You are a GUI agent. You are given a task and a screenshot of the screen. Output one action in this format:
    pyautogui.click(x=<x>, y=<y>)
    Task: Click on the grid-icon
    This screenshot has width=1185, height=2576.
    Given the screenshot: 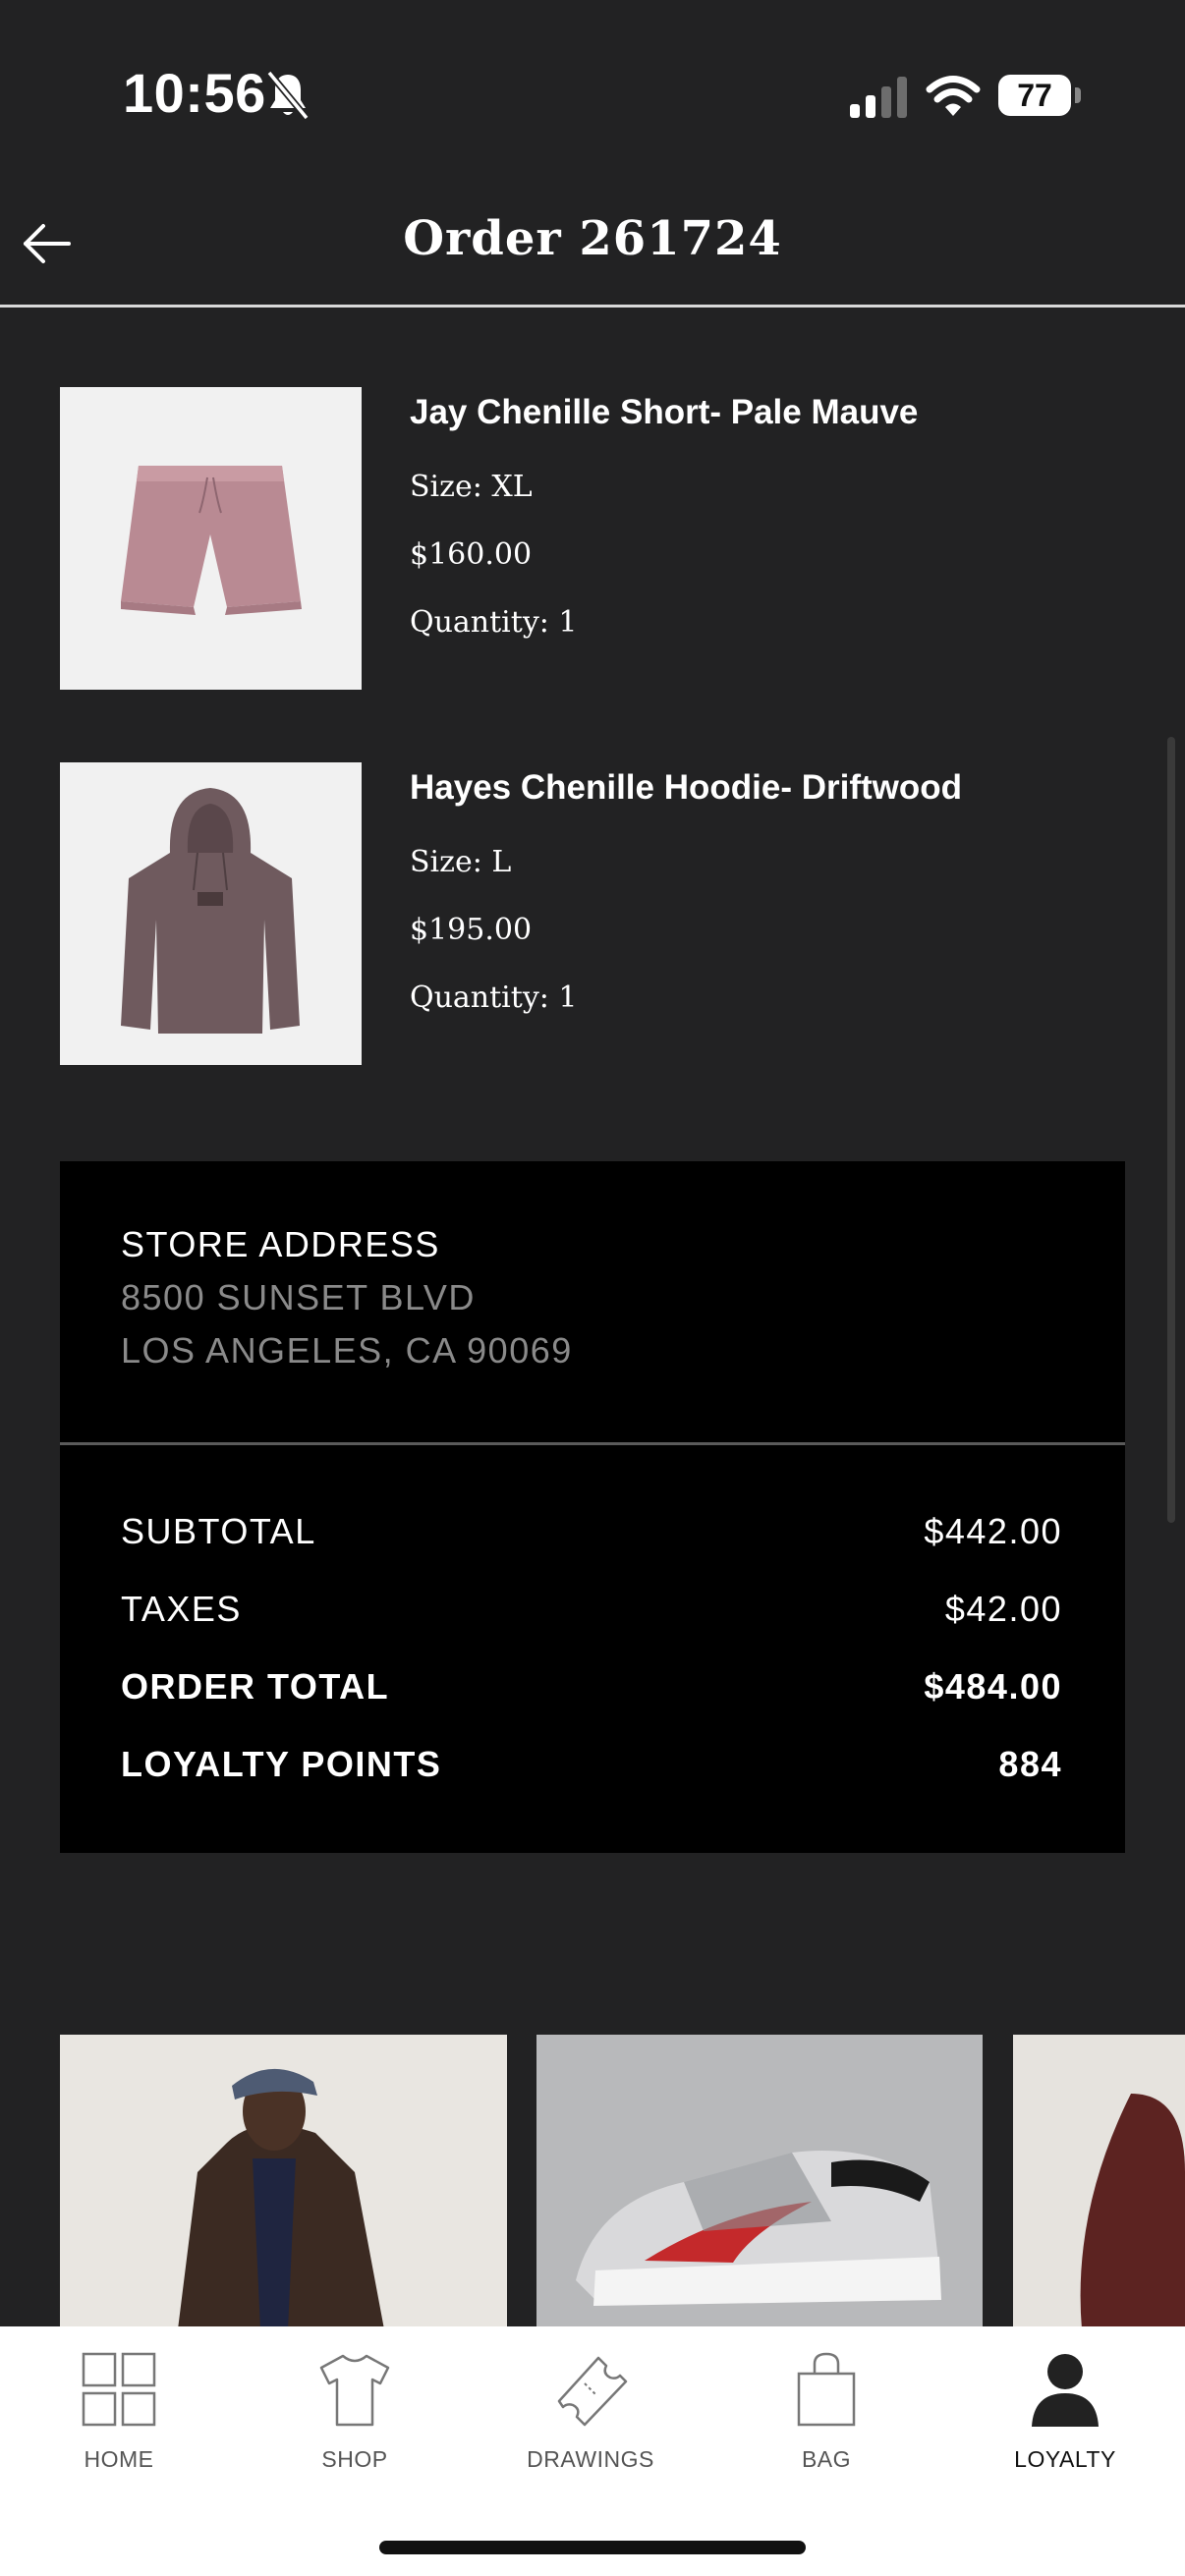 What is the action you would take?
    pyautogui.click(x=119, y=2389)
    